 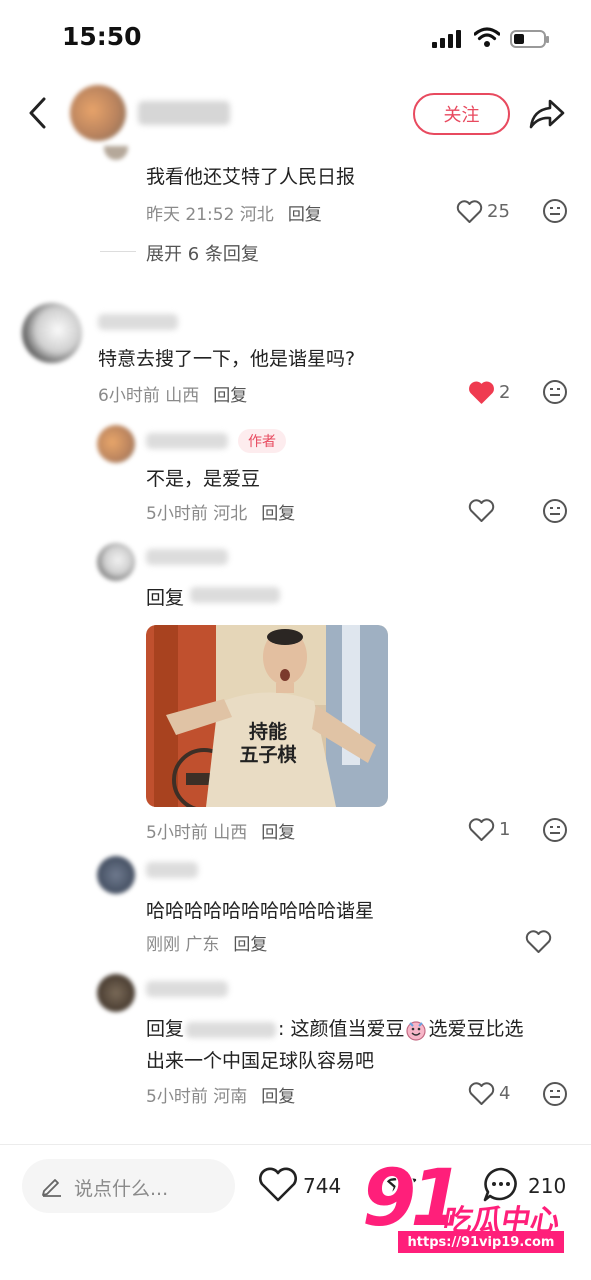 What do you see at coordinates (498, 211) in the screenshot?
I see `like-count: 25` at bounding box center [498, 211].